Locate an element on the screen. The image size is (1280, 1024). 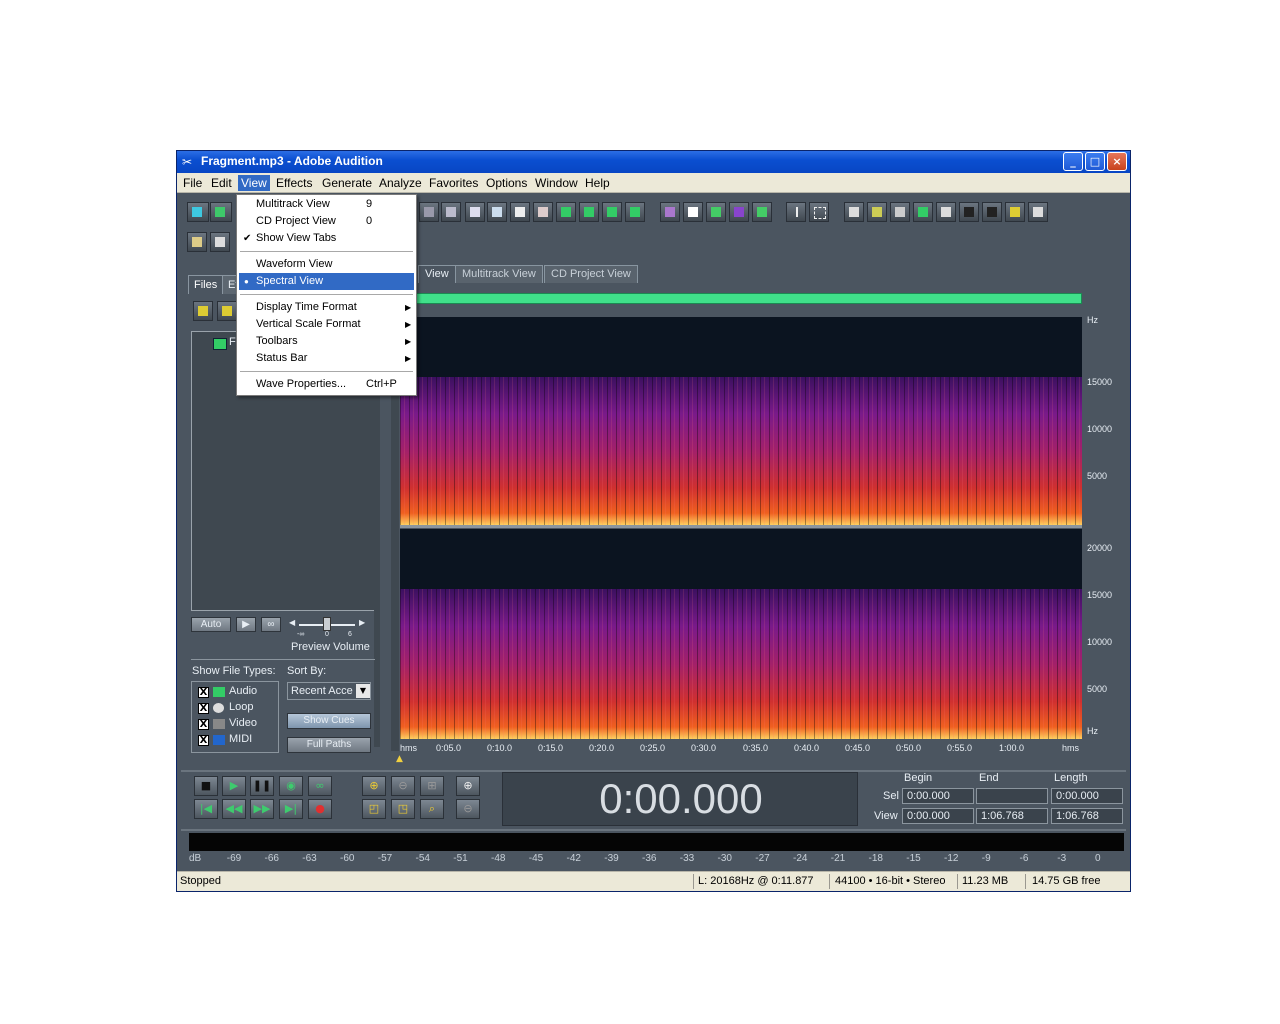
grid-icon is located at coordinates (716, 212).